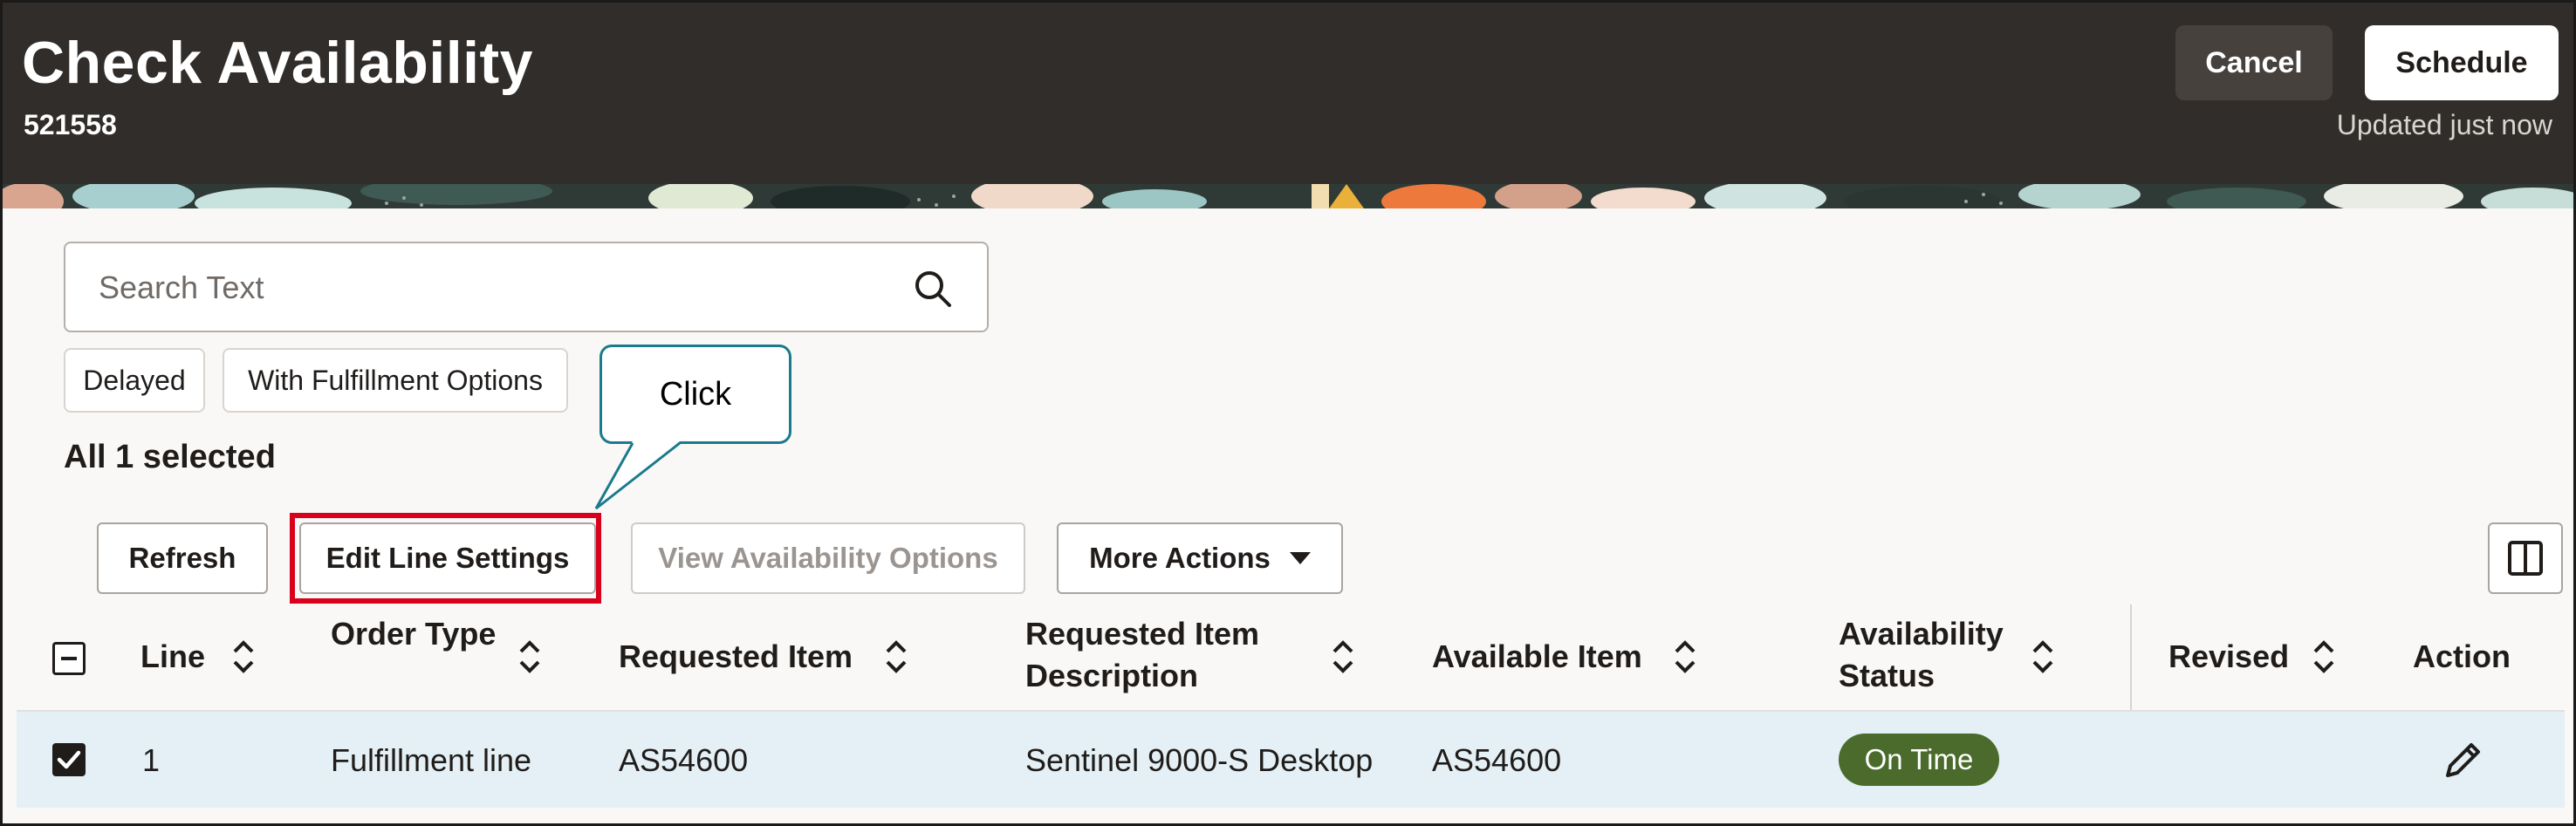 This screenshot has height=826, width=2576. Describe the element at coordinates (933, 289) in the screenshot. I see `search-icon` at that location.